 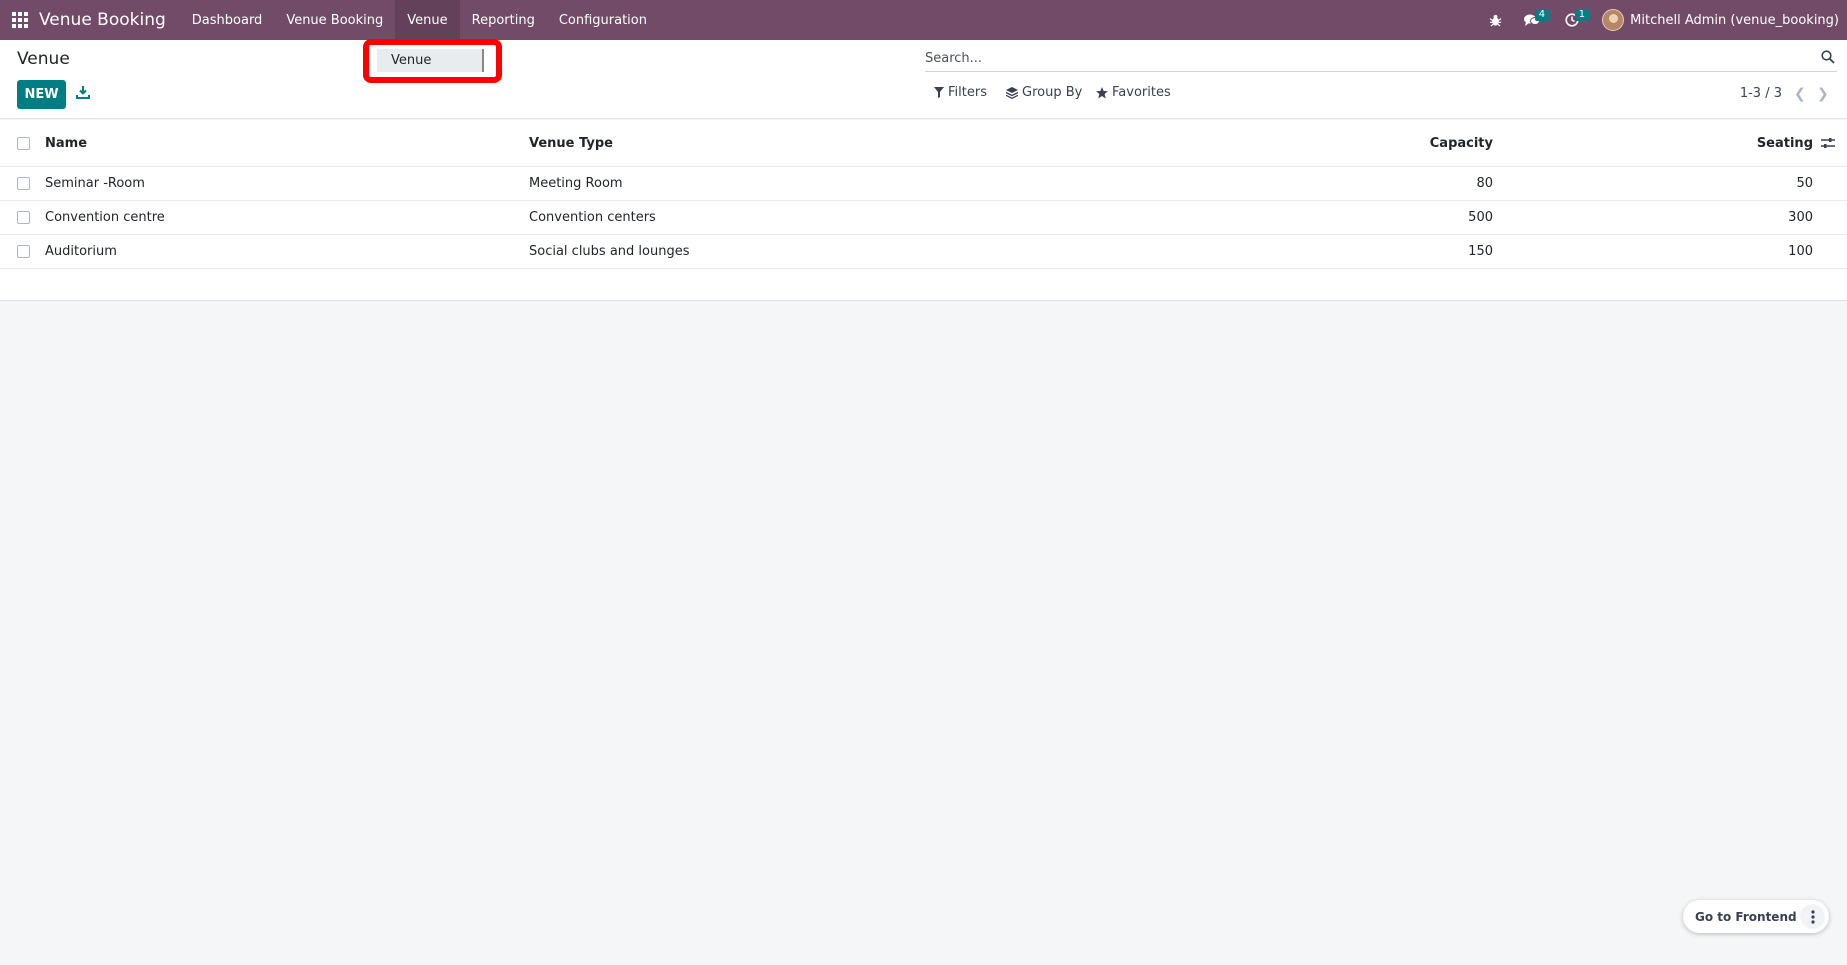 I want to click on search-input, so click(x=1365, y=58).